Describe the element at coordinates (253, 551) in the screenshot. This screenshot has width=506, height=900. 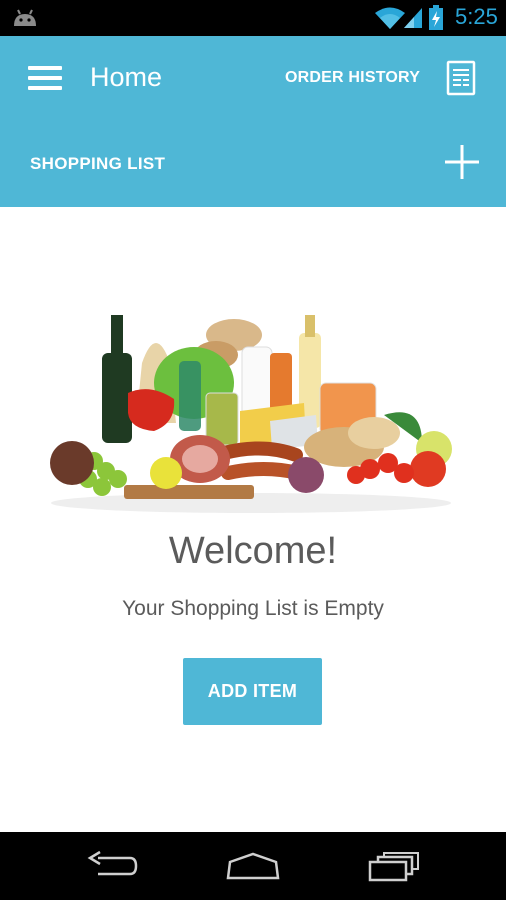
I see `welcome-heading: Welcome!` at that location.